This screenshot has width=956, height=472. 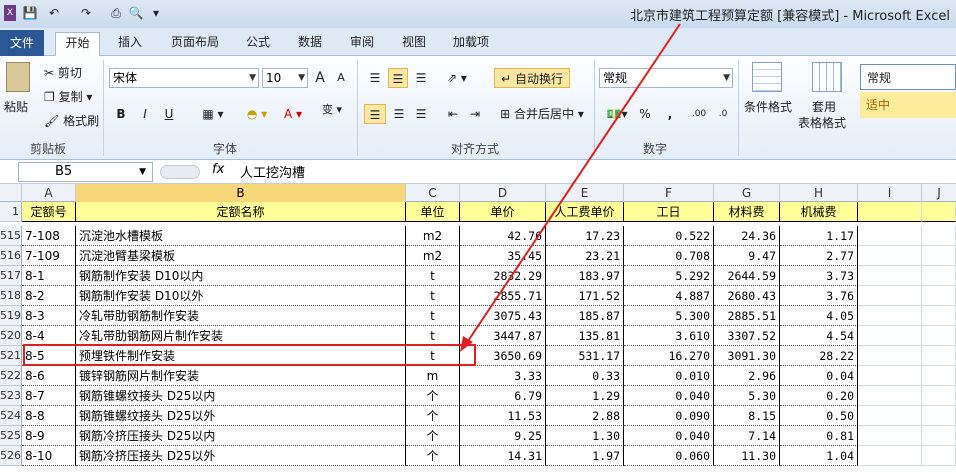 I want to click on conditional-format-icon, so click(x=767, y=77).